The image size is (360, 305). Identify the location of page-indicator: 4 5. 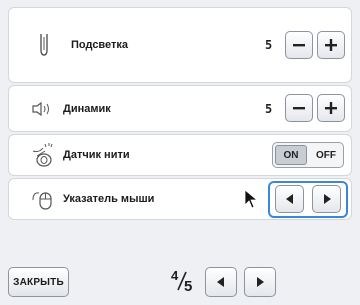
(188, 282).